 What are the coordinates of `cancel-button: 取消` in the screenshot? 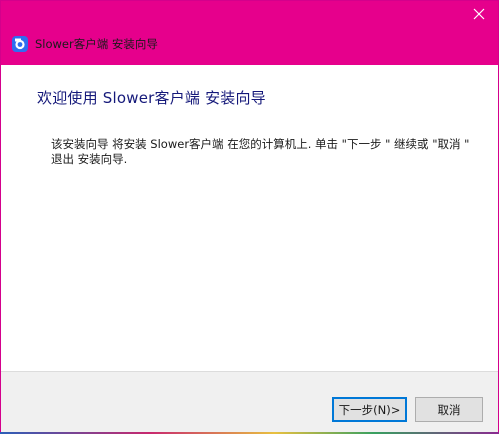 It's located at (449, 409).